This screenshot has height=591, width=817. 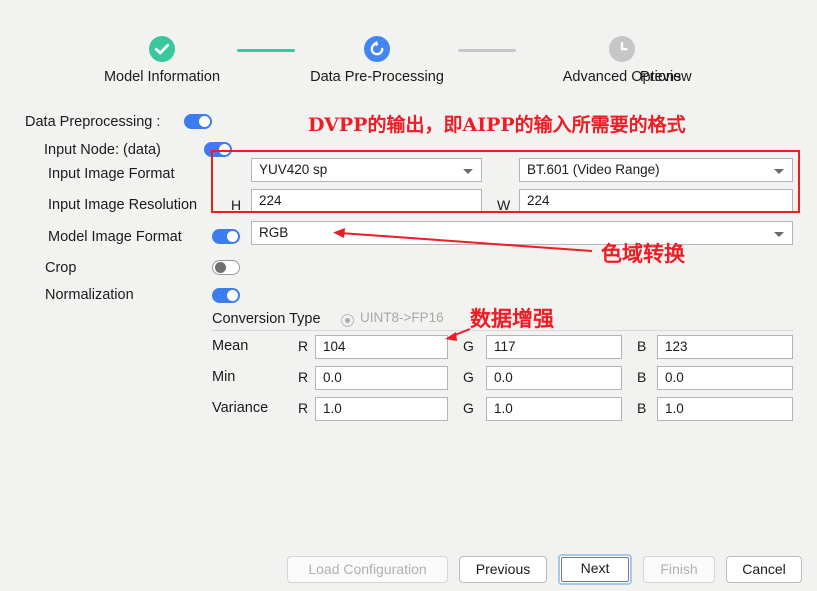 What do you see at coordinates (224, 377) in the screenshot?
I see `min-label: Min` at bounding box center [224, 377].